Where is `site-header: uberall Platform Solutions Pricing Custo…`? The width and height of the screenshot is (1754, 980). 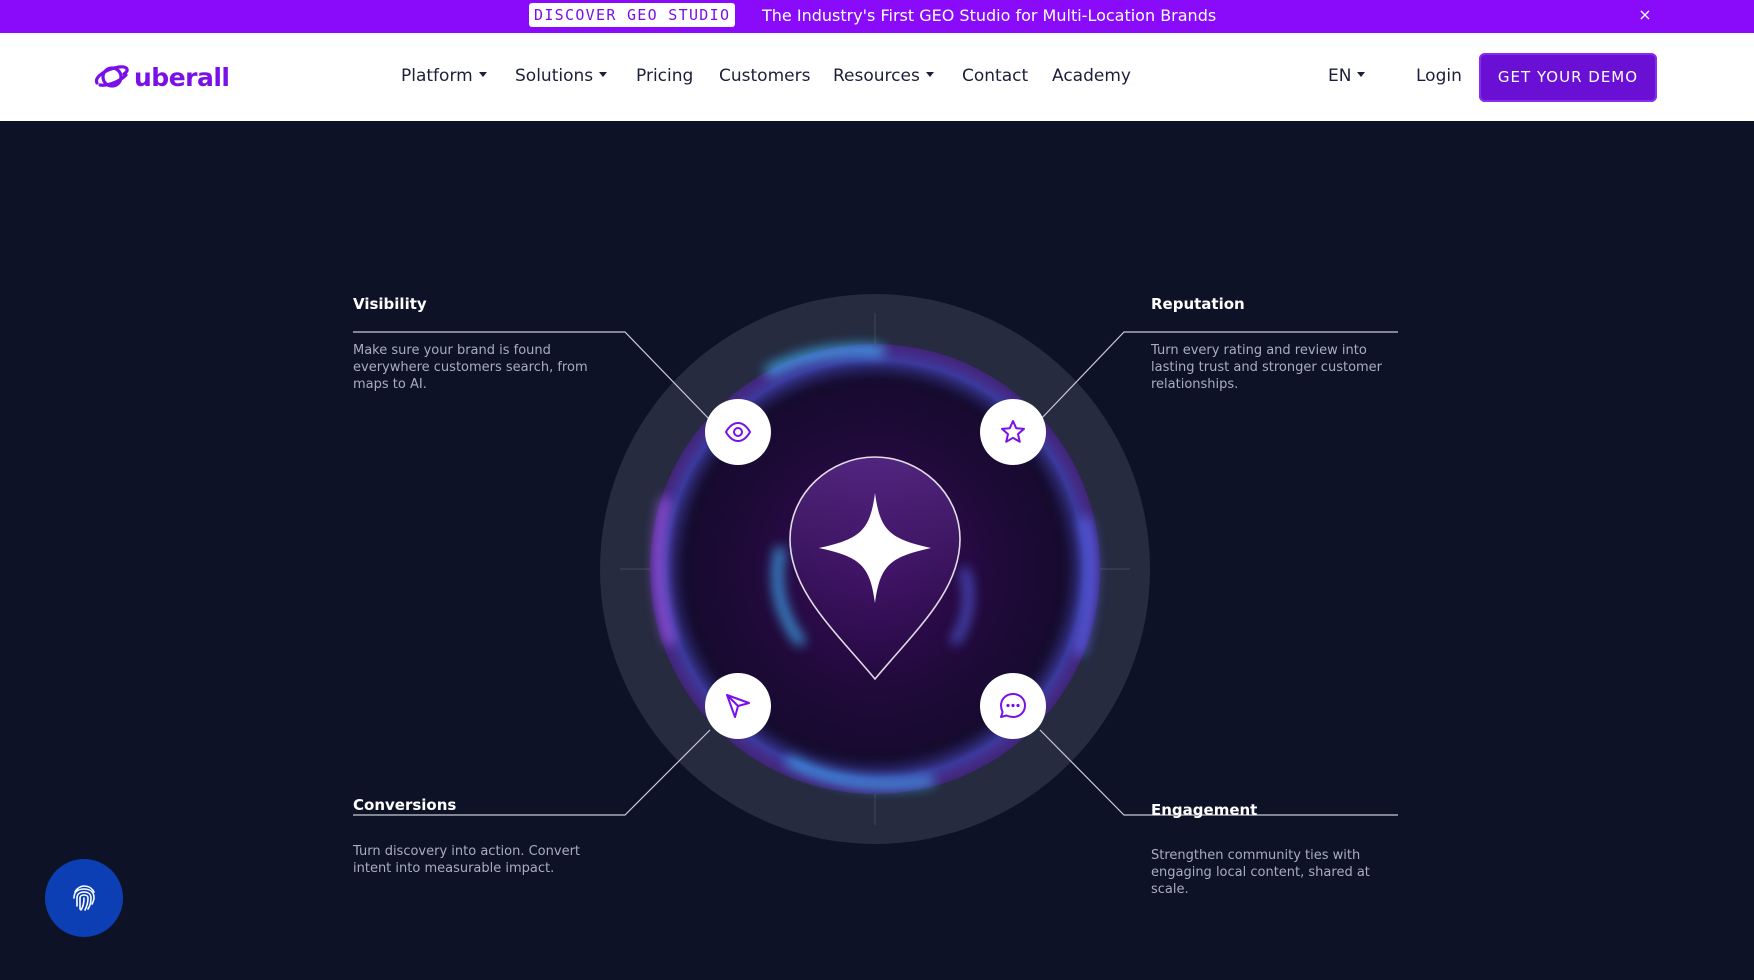 site-header: uberall Platform Solutions Pricing Custo… is located at coordinates (877, 77).